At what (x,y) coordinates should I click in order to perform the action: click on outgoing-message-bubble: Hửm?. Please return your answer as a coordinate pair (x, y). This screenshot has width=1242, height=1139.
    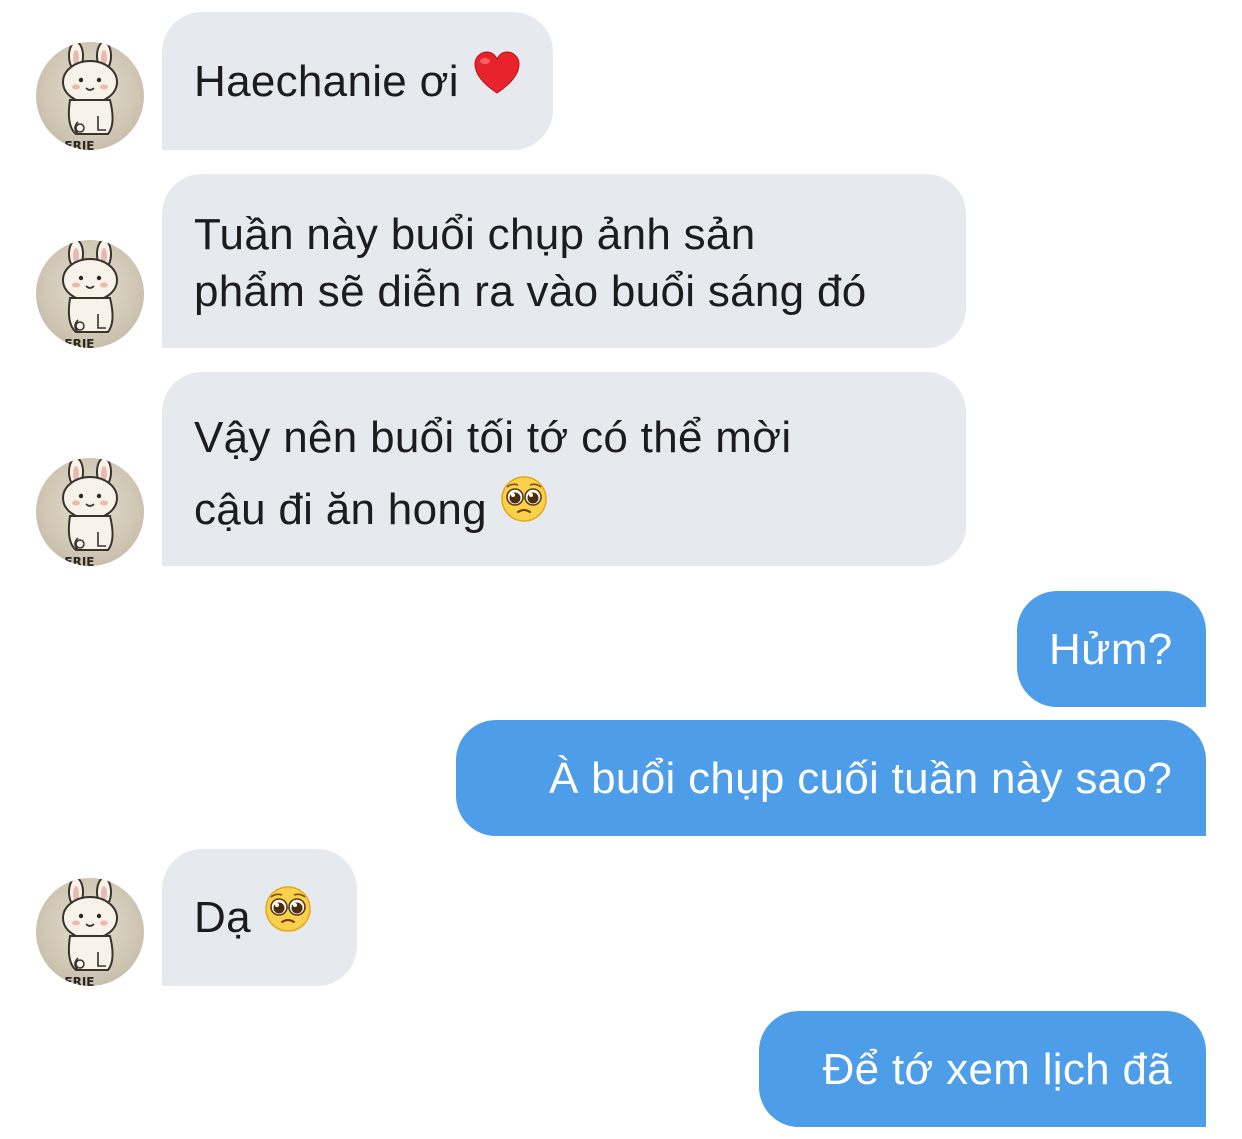
    Looking at the image, I should click on (1111, 649).